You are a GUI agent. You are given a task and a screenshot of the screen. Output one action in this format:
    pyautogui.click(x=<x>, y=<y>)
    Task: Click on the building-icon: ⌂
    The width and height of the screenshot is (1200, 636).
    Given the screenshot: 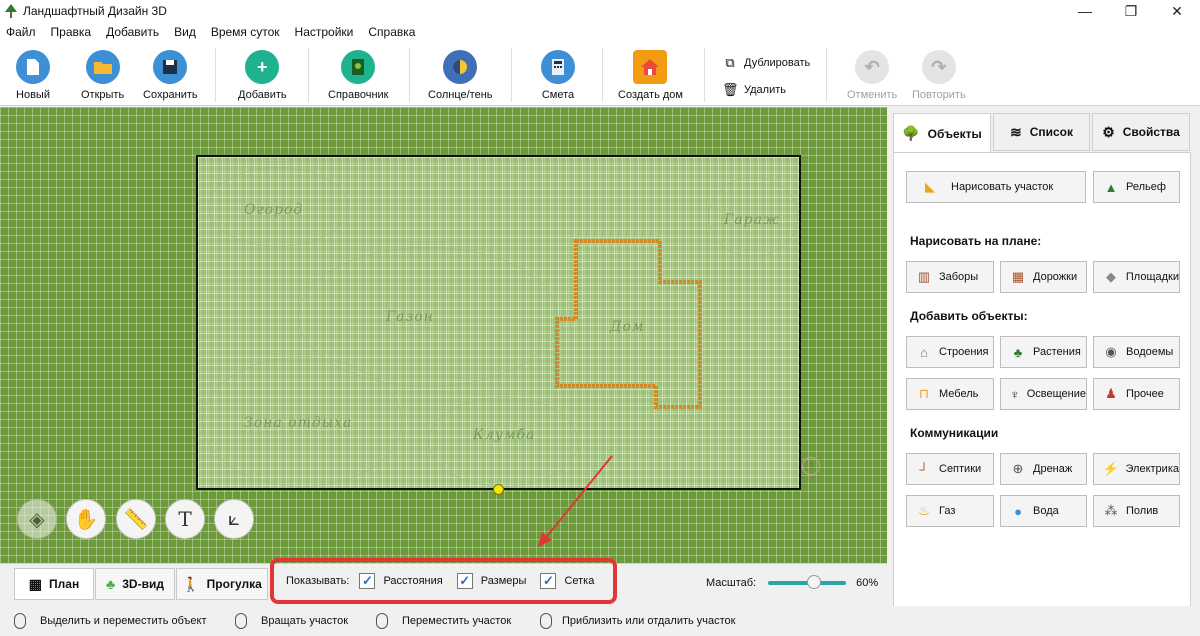 What is the action you would take?
    pyautogui.click(x=924, y=352)
    